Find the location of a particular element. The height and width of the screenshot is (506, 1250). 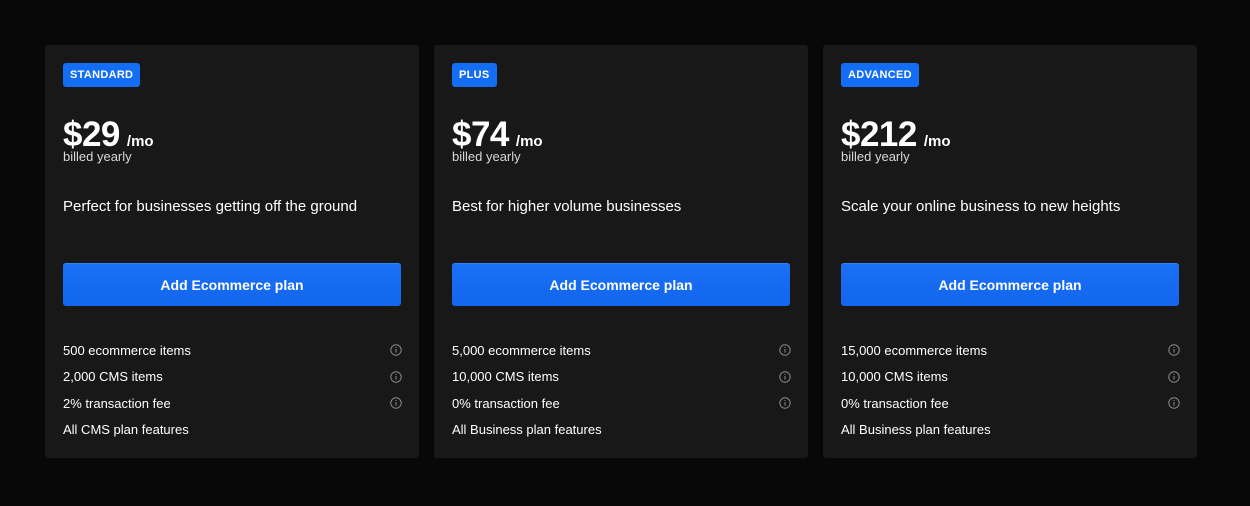

feature-text: 500 ecommerce items is located at coordinates (127, 350).